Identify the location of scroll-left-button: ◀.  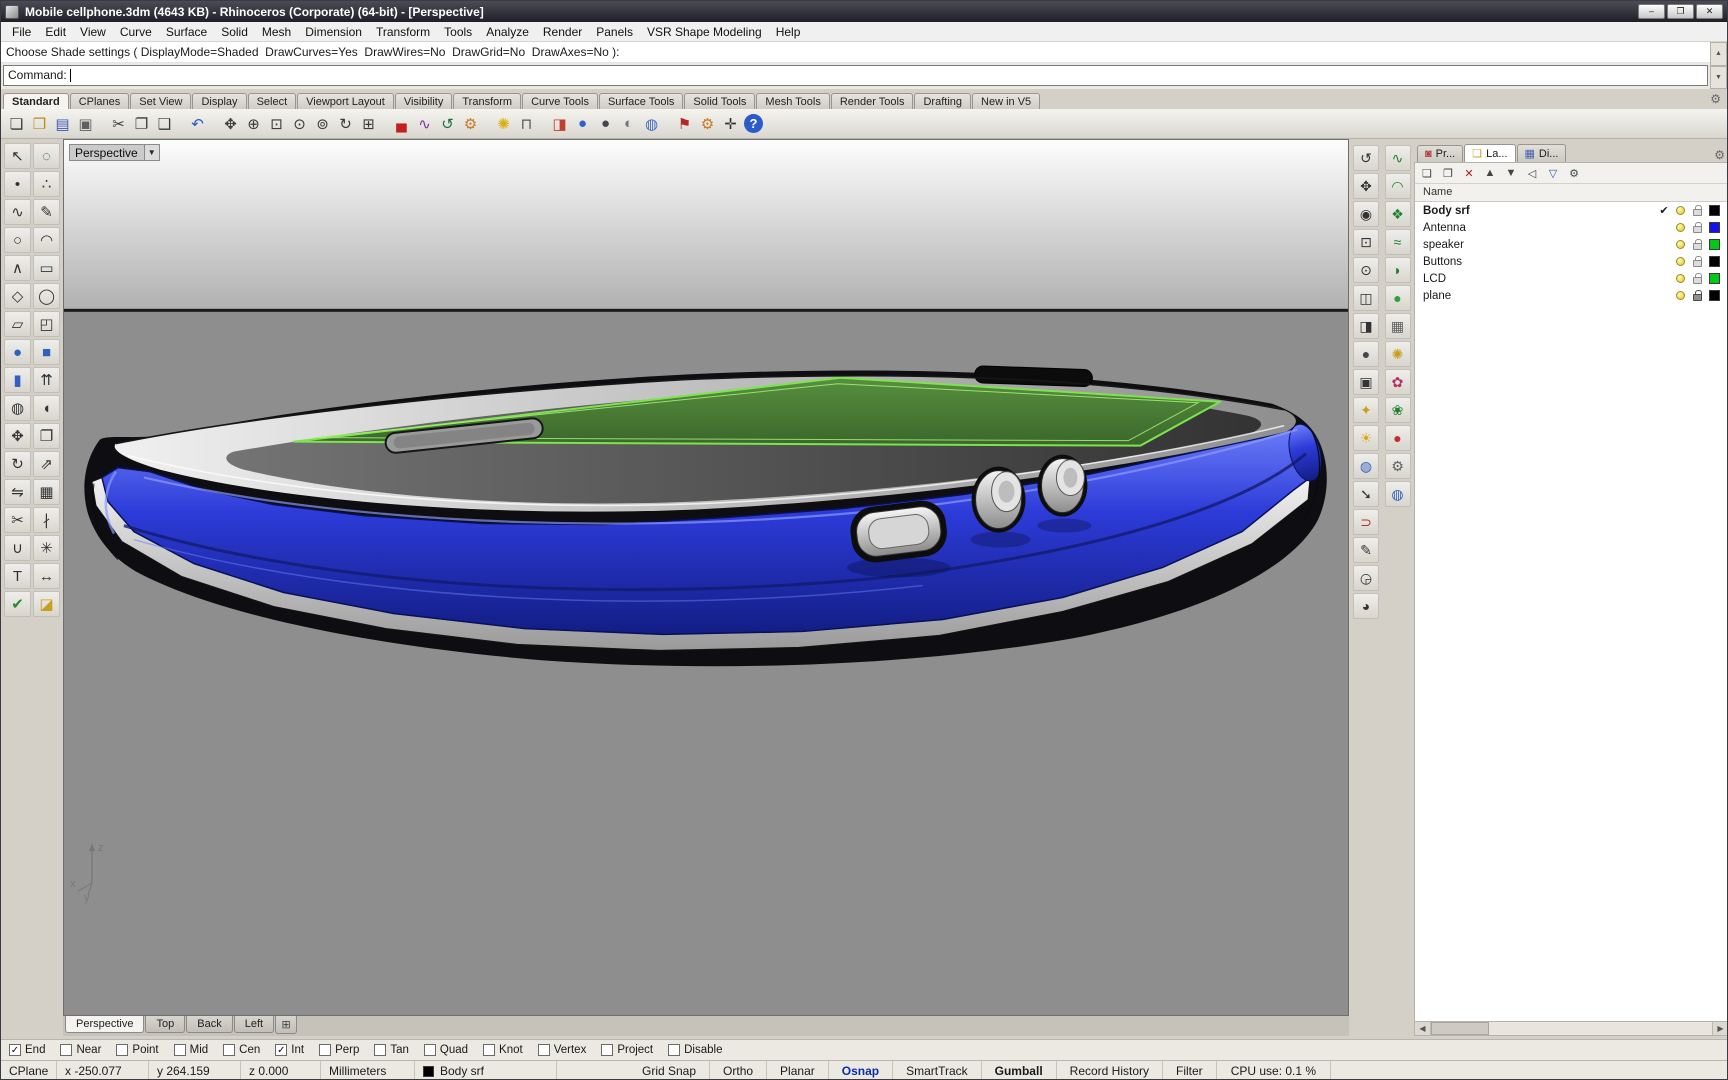
(1423, 1028).